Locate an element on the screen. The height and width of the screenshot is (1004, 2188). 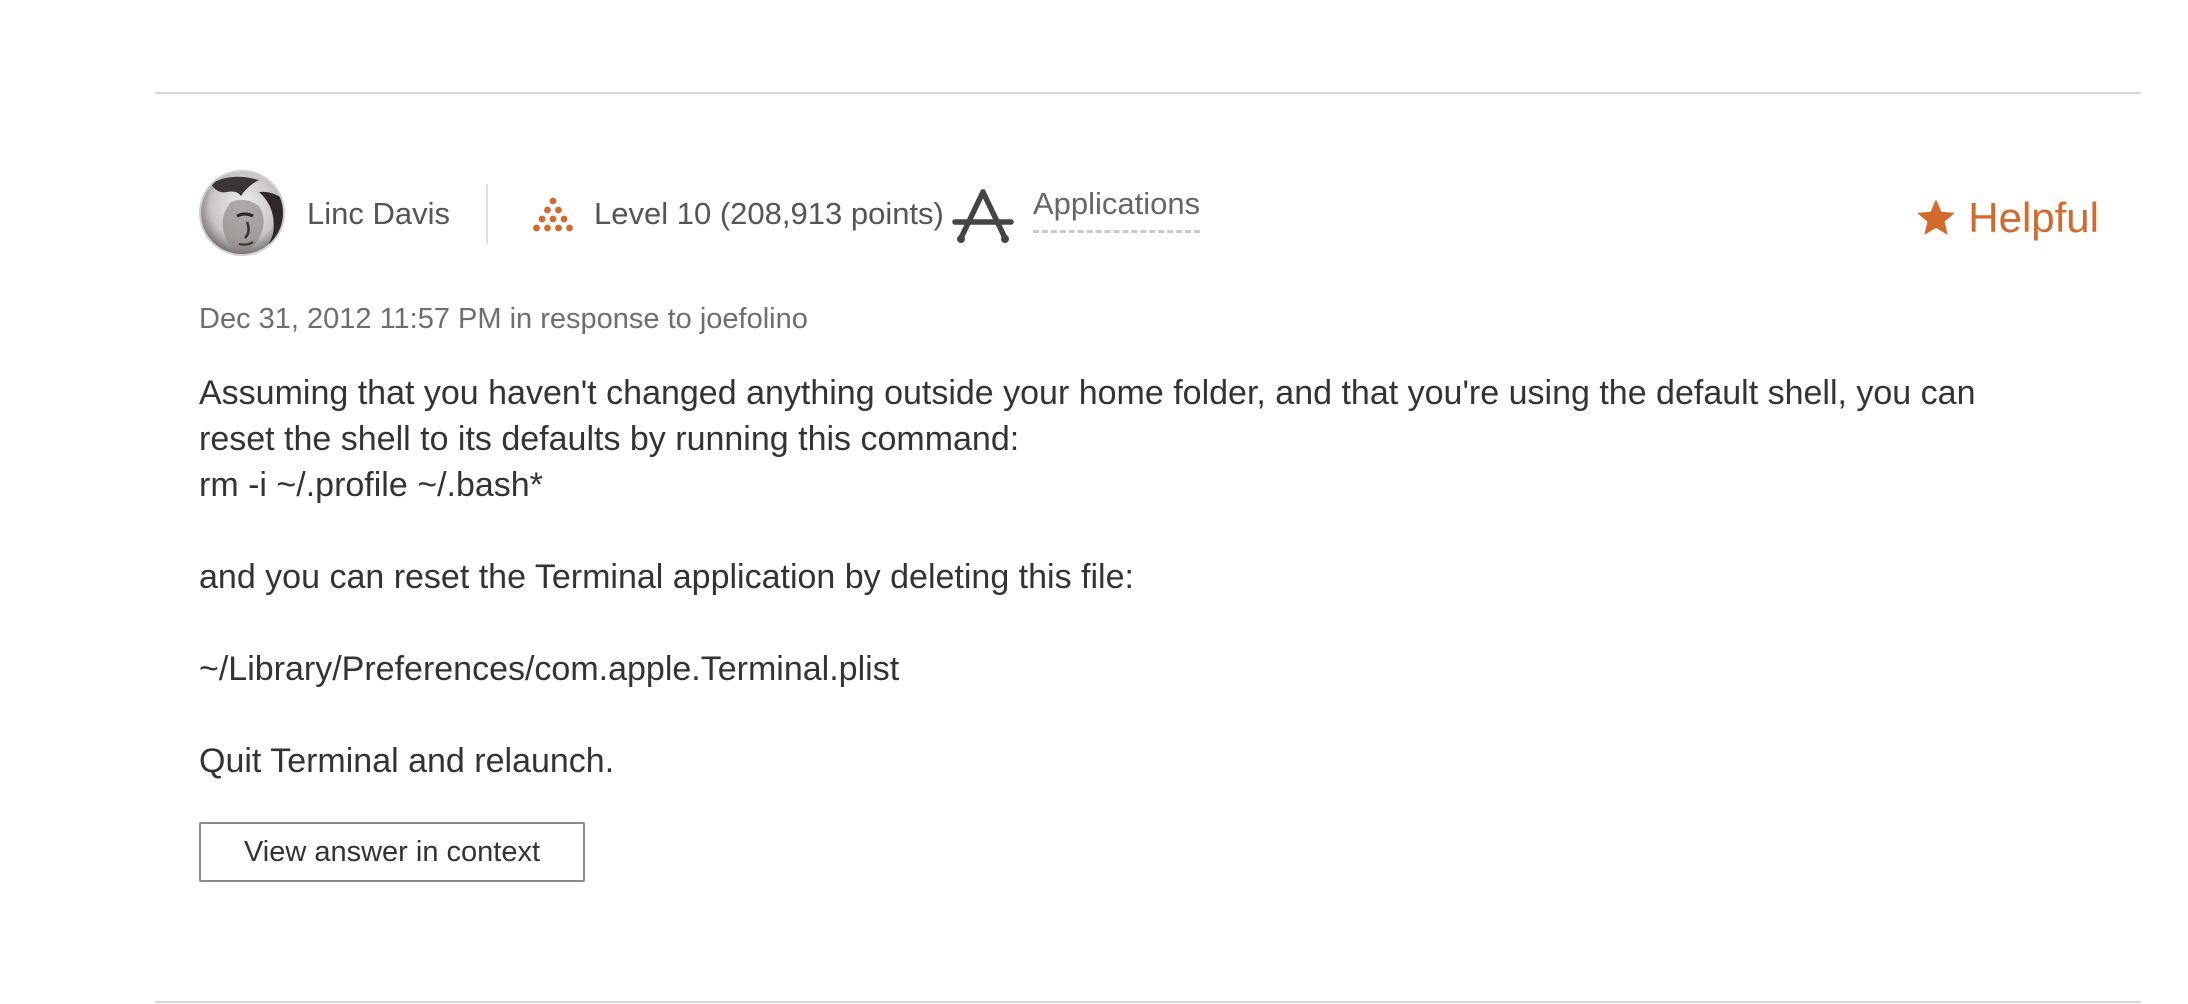
avatar-portrait is located at coordinates (242, 213).